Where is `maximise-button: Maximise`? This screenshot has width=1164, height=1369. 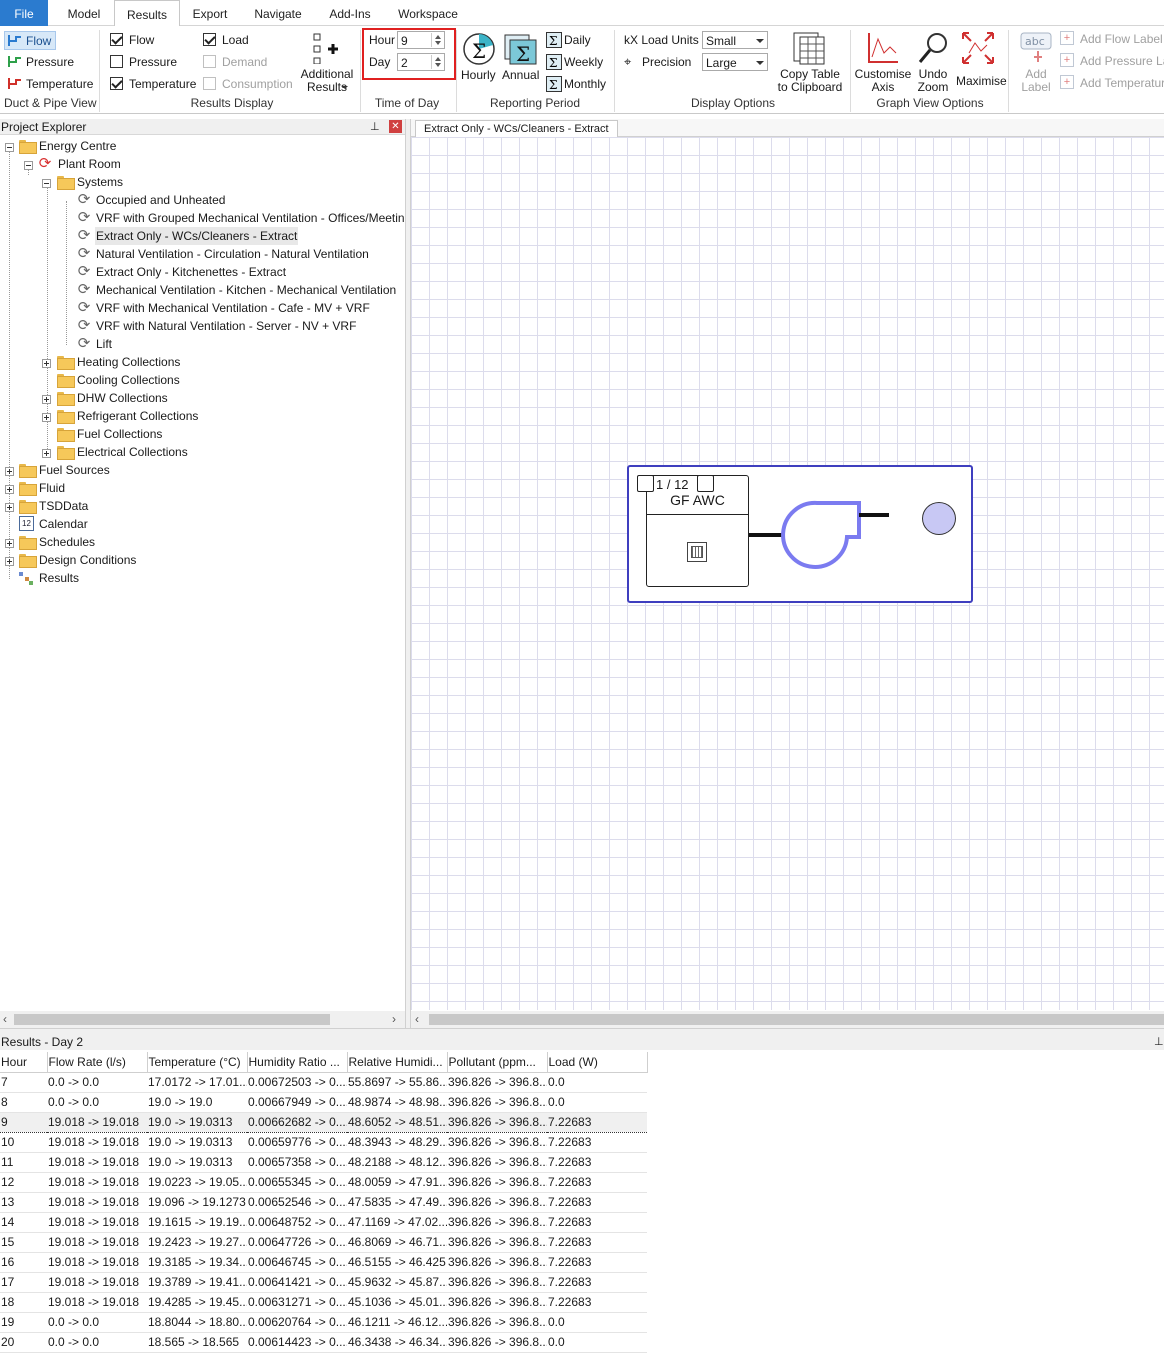
maximise-button: Maximise is located at coordinates (980, 59).